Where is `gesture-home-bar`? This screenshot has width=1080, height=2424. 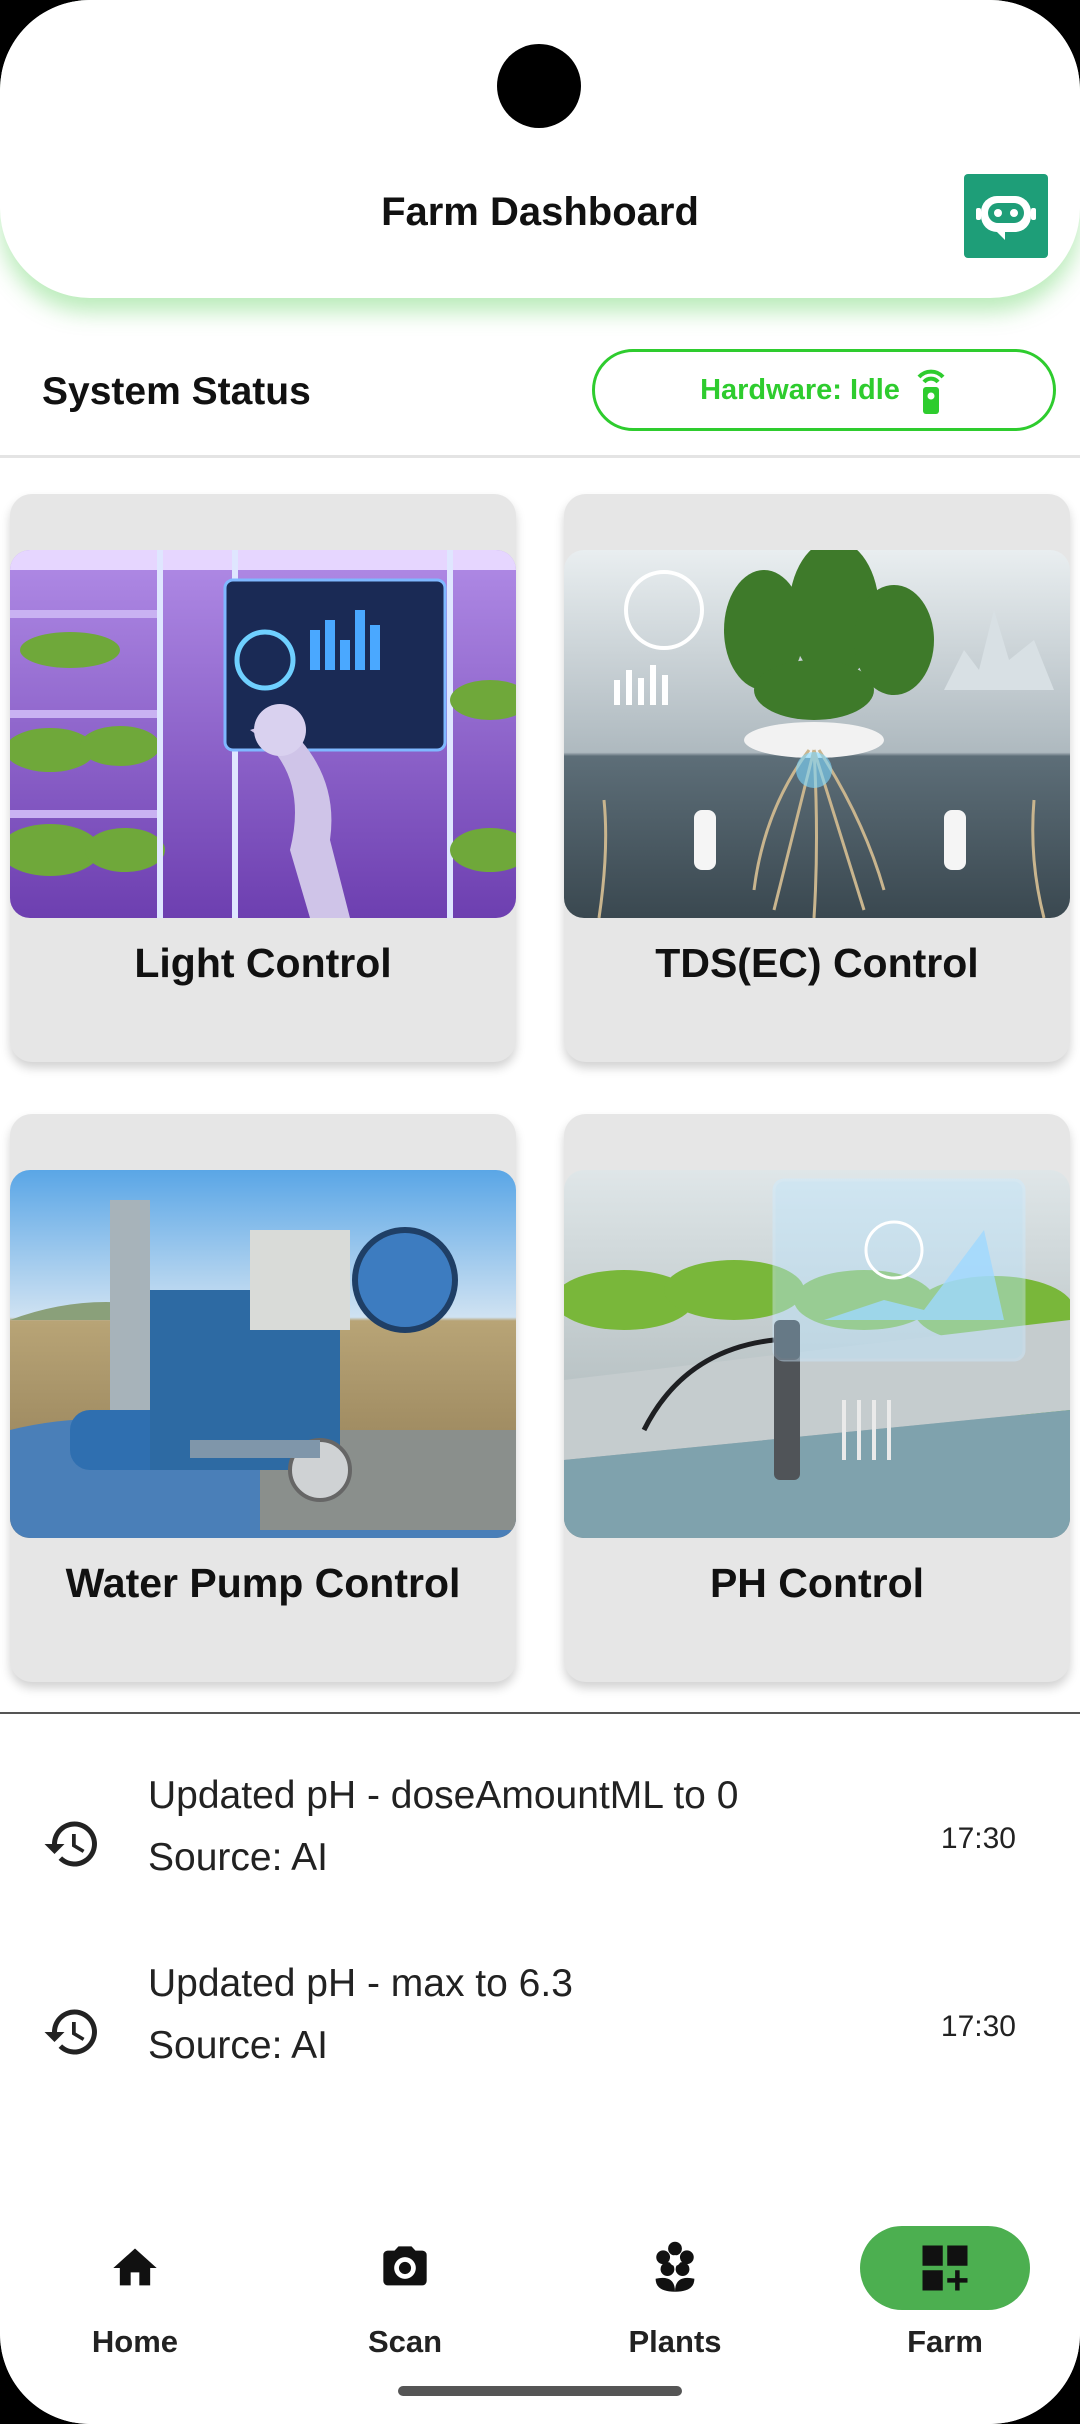
gesture-home-bar is located at coordinates (540, 2391).